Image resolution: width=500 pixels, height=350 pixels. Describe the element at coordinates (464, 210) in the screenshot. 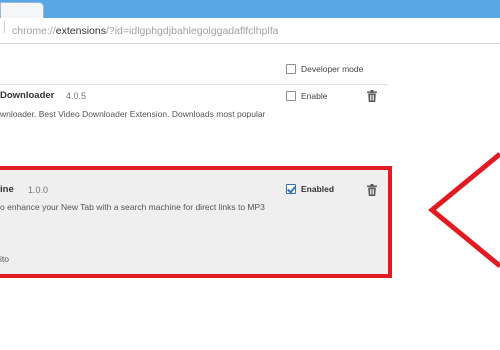

I see `arrow-annotation` at that location.